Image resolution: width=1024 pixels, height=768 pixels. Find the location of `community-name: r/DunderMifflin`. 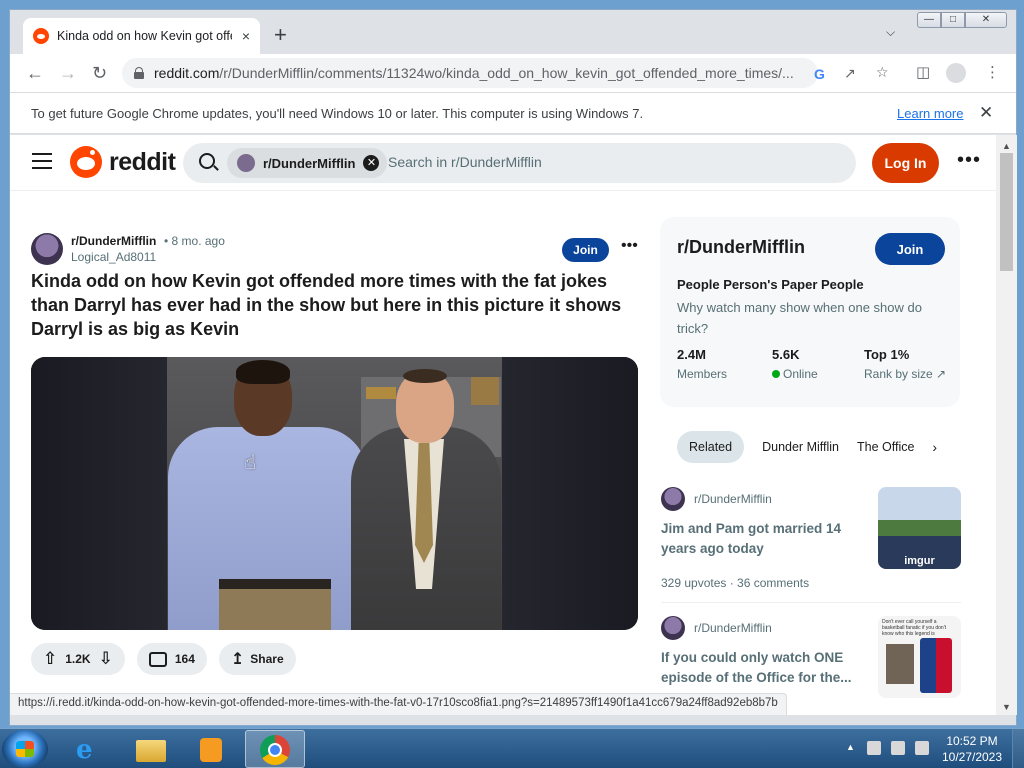

community-name: r/DunderMifflin is located at coordinates (741, 247).